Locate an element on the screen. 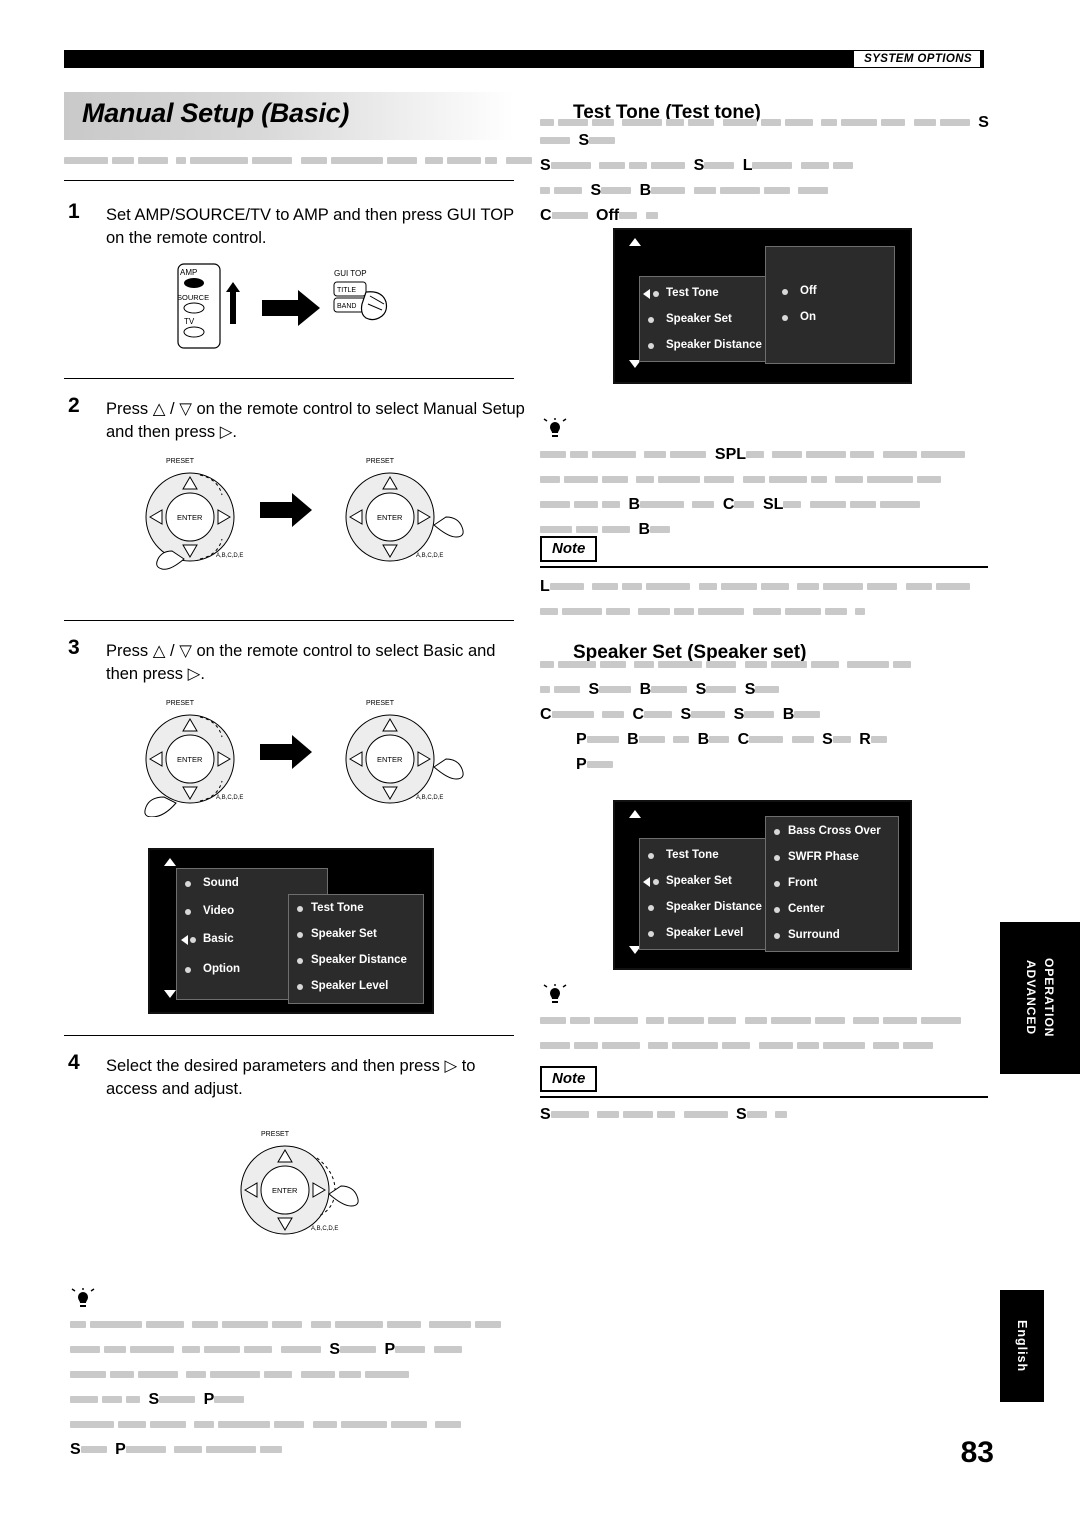  bold-fragment-sl: SL is located at coordinates (773, 504).